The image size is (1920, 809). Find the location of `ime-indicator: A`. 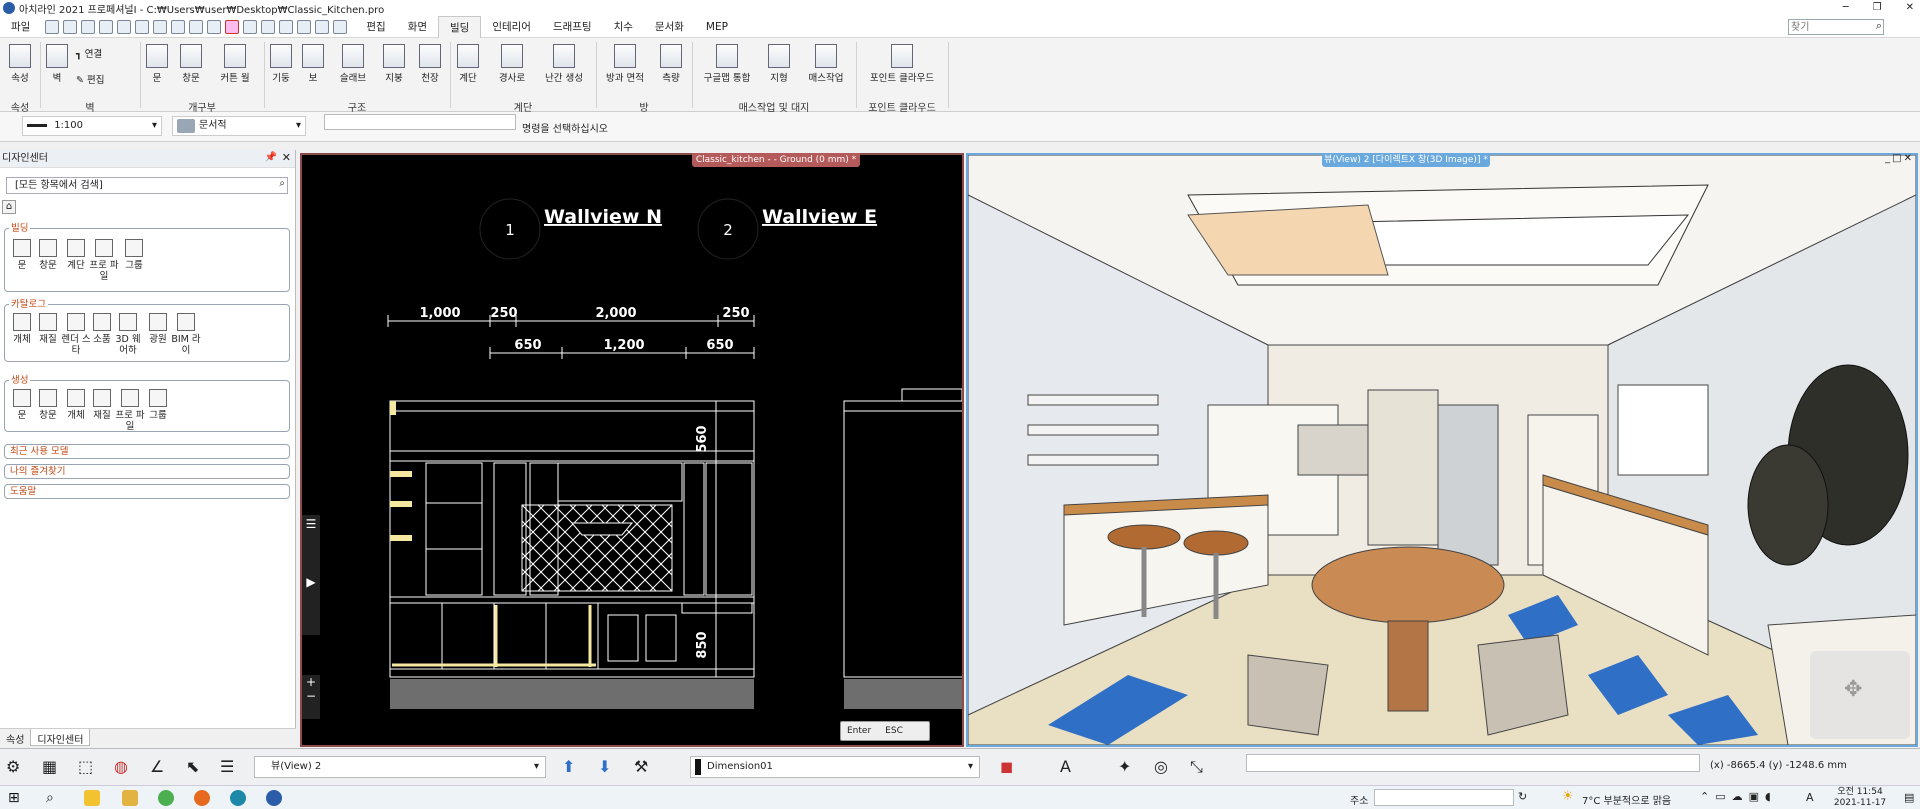

ime-indicator: A is located at coordinates (1810, 797).